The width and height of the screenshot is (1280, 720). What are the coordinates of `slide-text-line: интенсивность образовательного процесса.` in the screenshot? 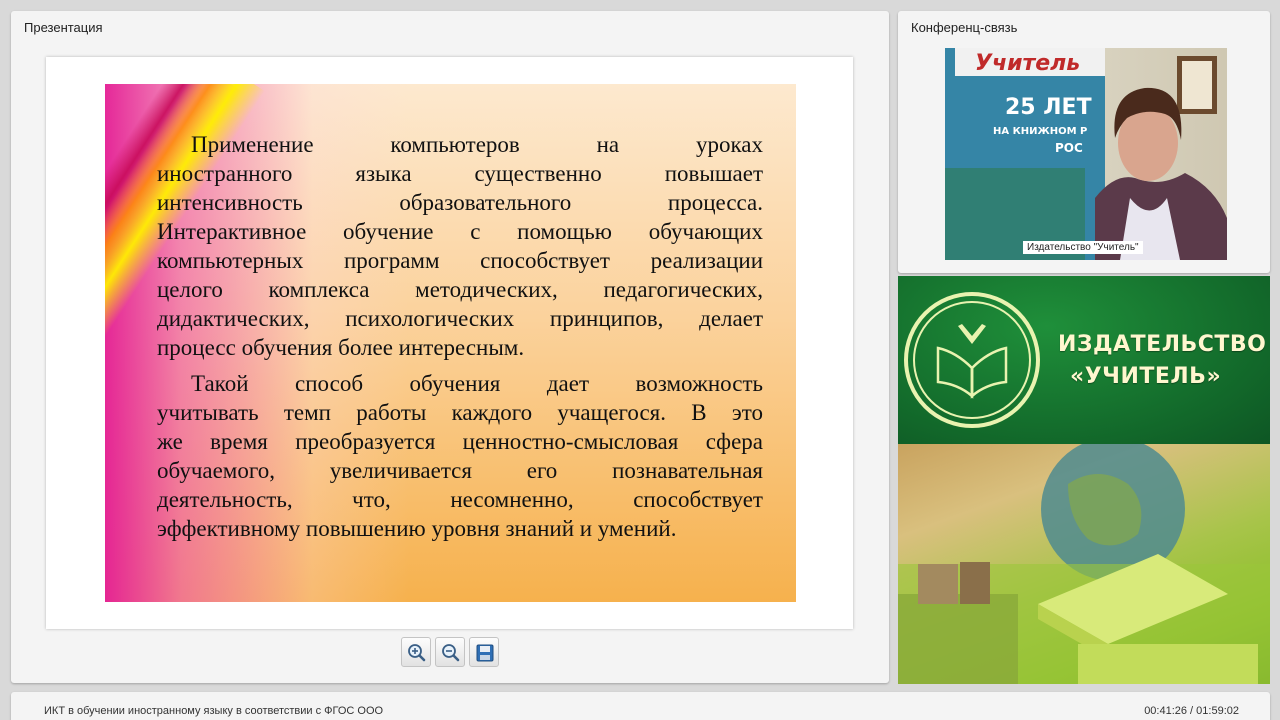 It's located at (460, 202).